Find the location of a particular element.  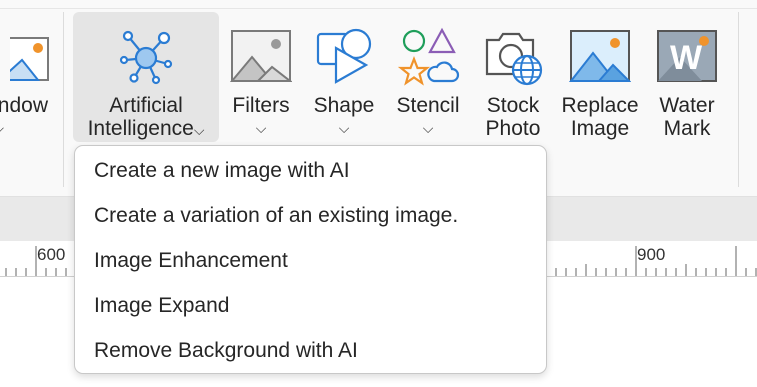

replace-image-button: Replace Image is located at coordinates (600, 77).